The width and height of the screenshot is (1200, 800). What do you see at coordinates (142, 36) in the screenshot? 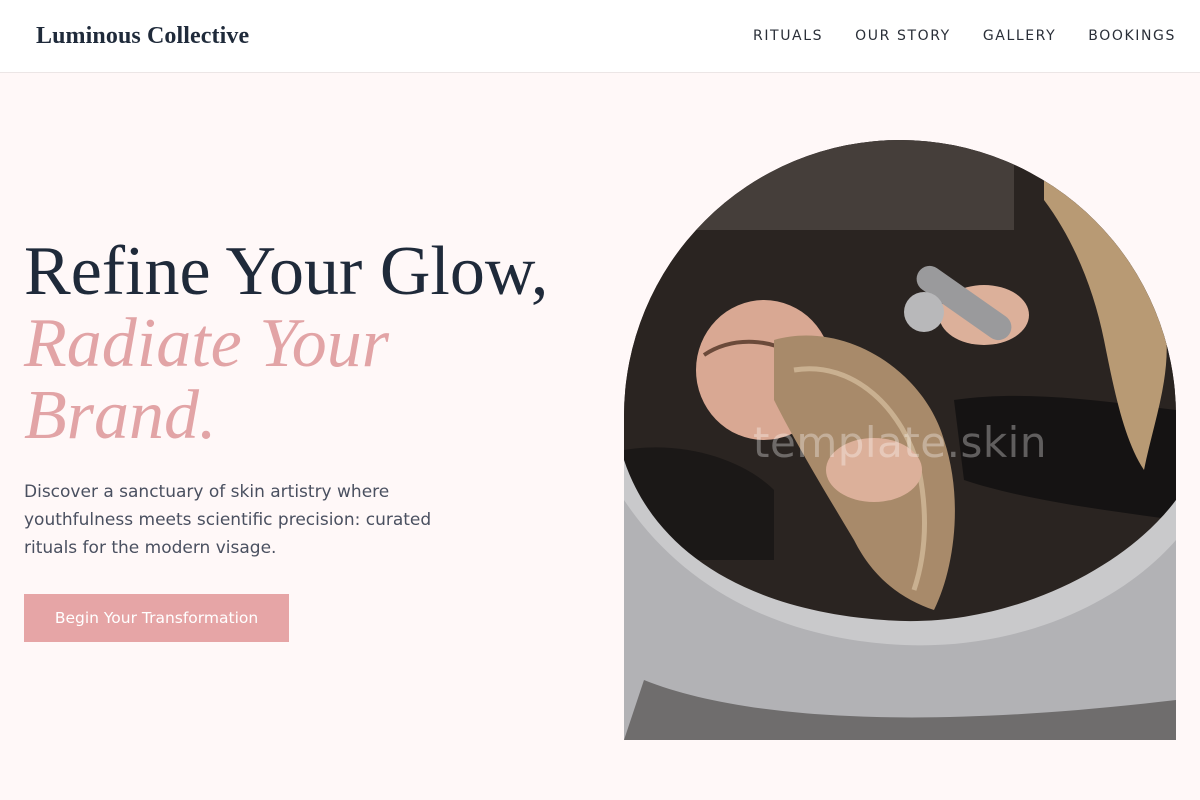
I see `brand-logo: Luminous Collective` at bounding box center [142, 36].